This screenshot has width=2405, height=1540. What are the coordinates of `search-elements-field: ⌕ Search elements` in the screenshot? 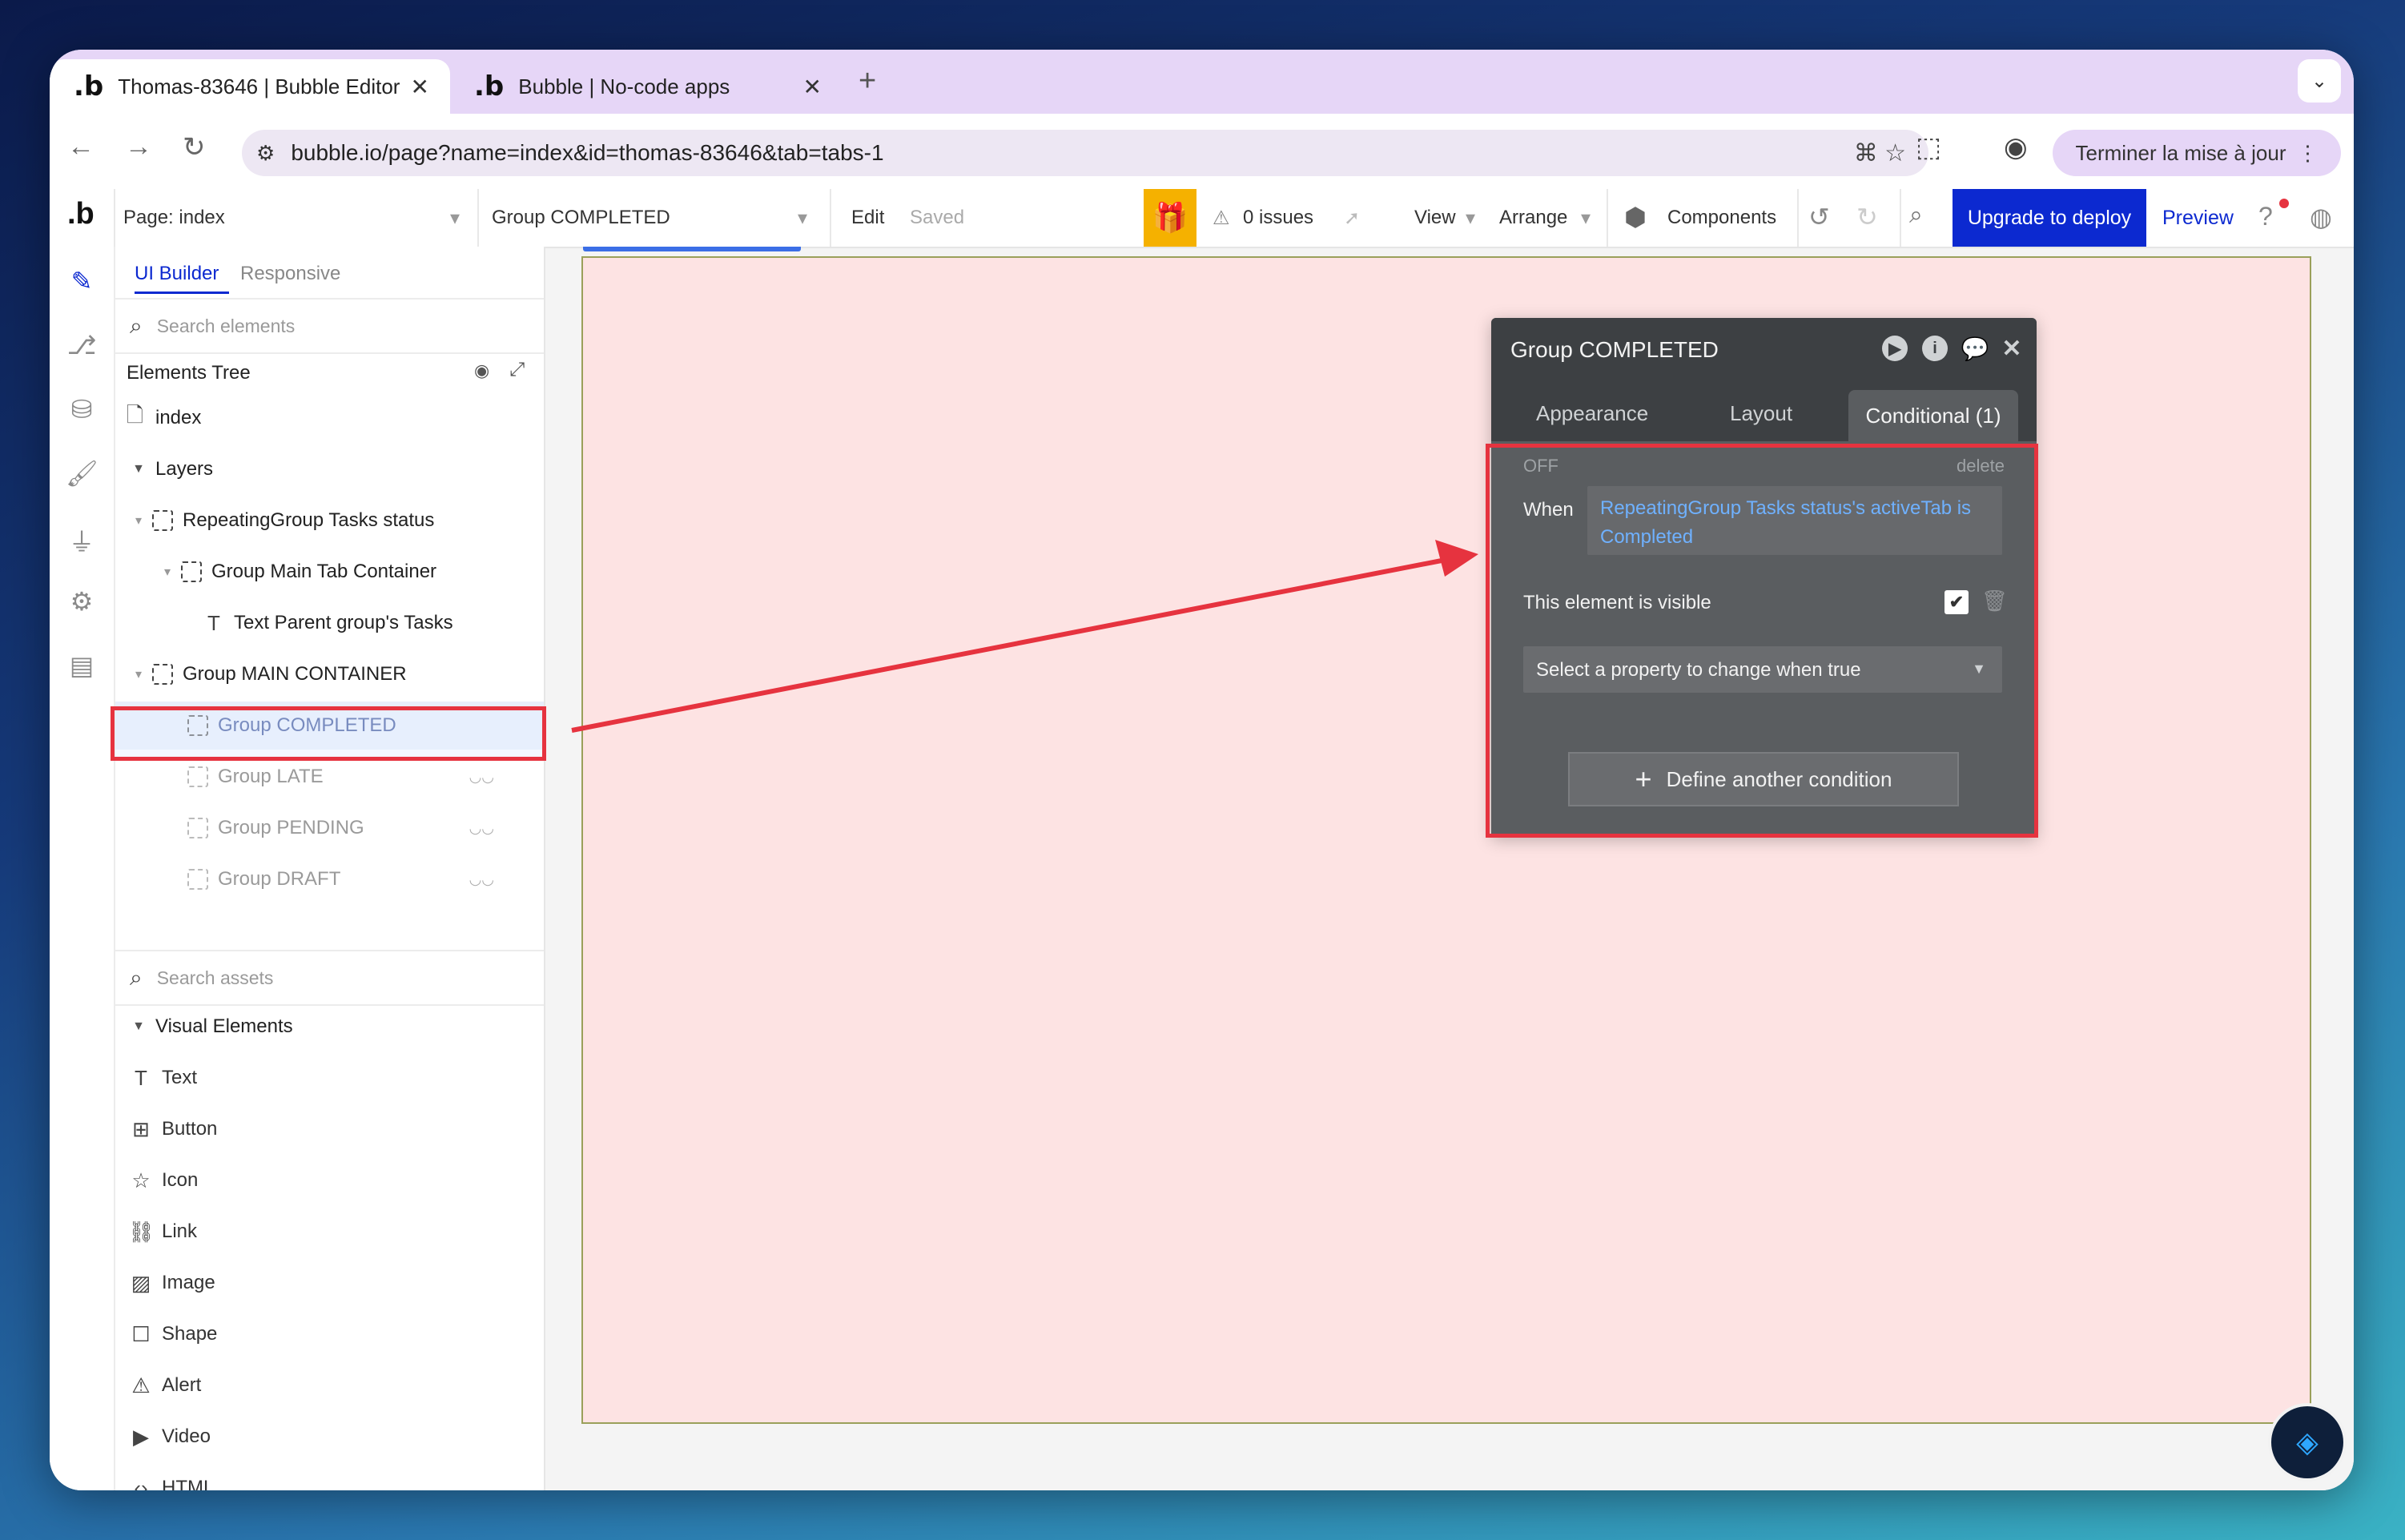 It's located at (329, 326).